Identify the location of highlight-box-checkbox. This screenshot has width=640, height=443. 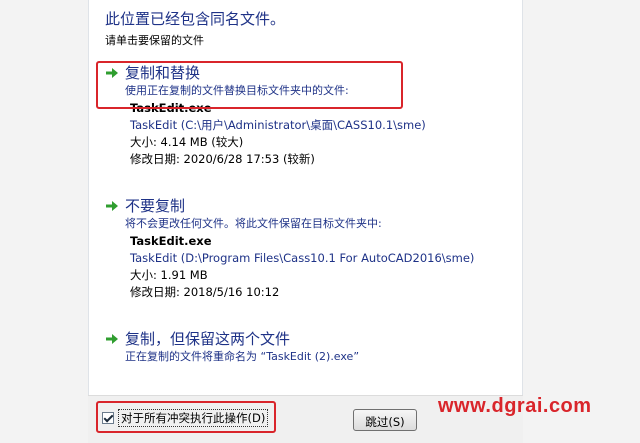
(186, 417).